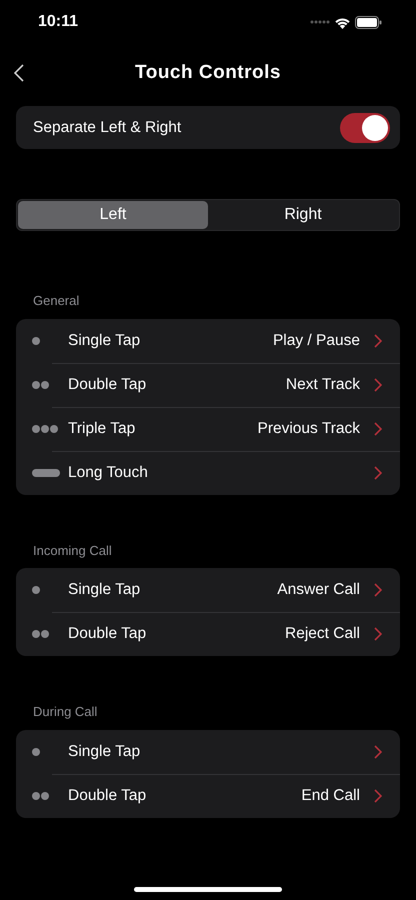 The height and width of the screenshot is (900, 416). What do you see at coordinates (368, 22) in the screenshot?
I see `battery-icon` at bounding box center [368, 22].